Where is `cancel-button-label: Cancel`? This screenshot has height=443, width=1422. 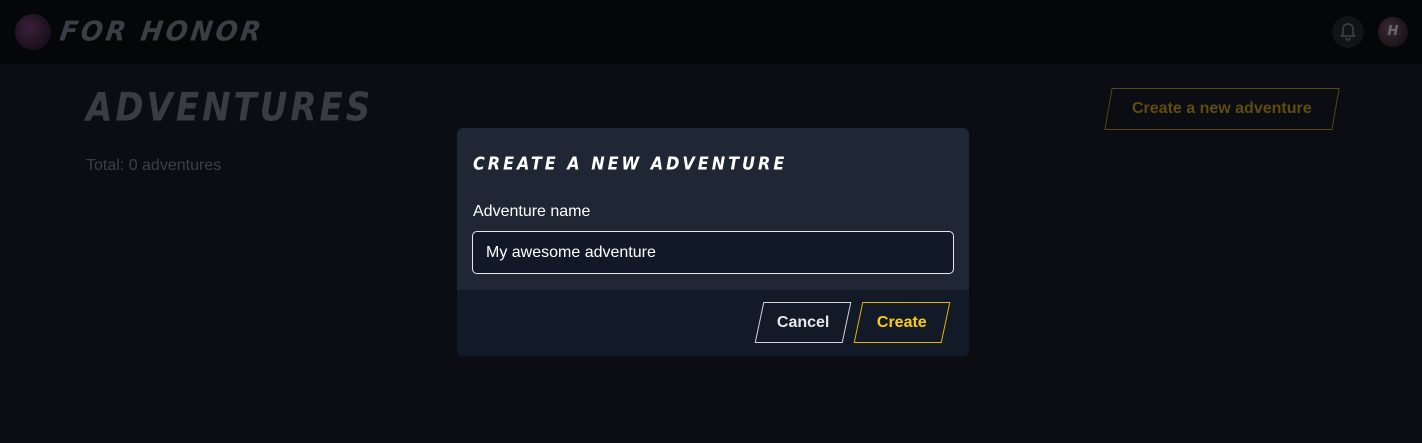 cancel-button-label: Cancel is located at coordinates (803, 322).